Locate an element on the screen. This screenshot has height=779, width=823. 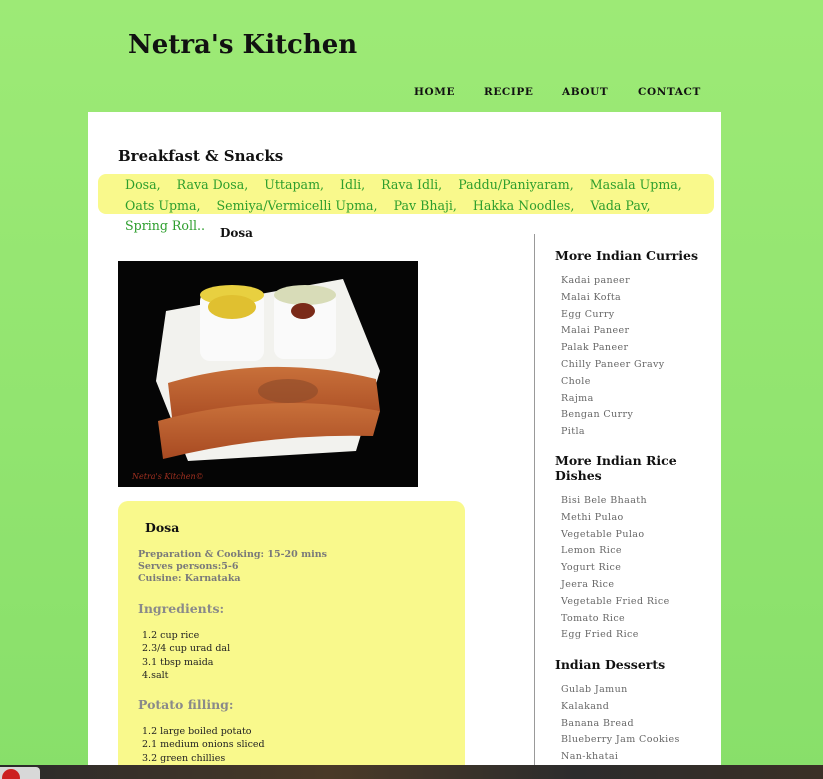
sidebar-link: Vegetable Fried Rice is located at coordinates (615, 601).